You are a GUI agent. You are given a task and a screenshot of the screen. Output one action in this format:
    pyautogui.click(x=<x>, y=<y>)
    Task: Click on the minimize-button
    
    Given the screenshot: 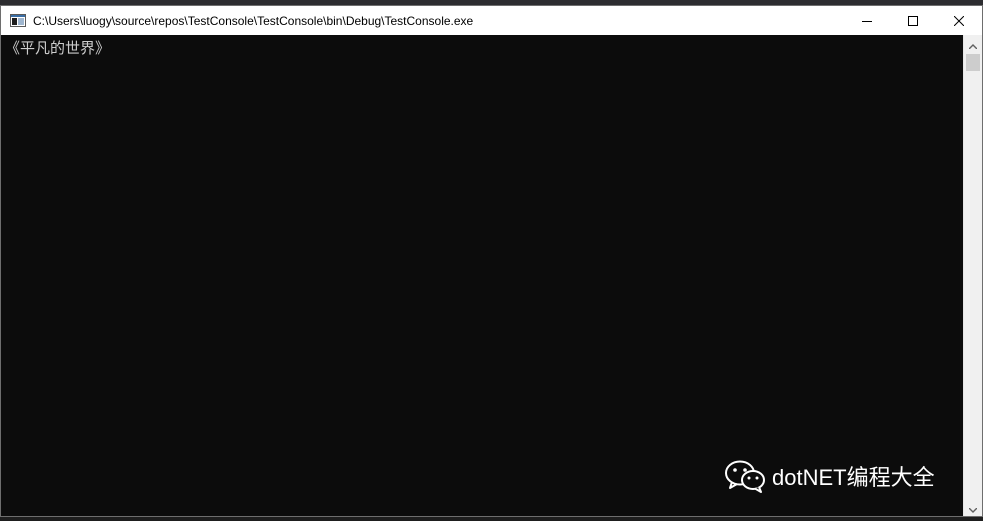 What is the action you would take?
    pyautogui.click(x=867, y=20)
    